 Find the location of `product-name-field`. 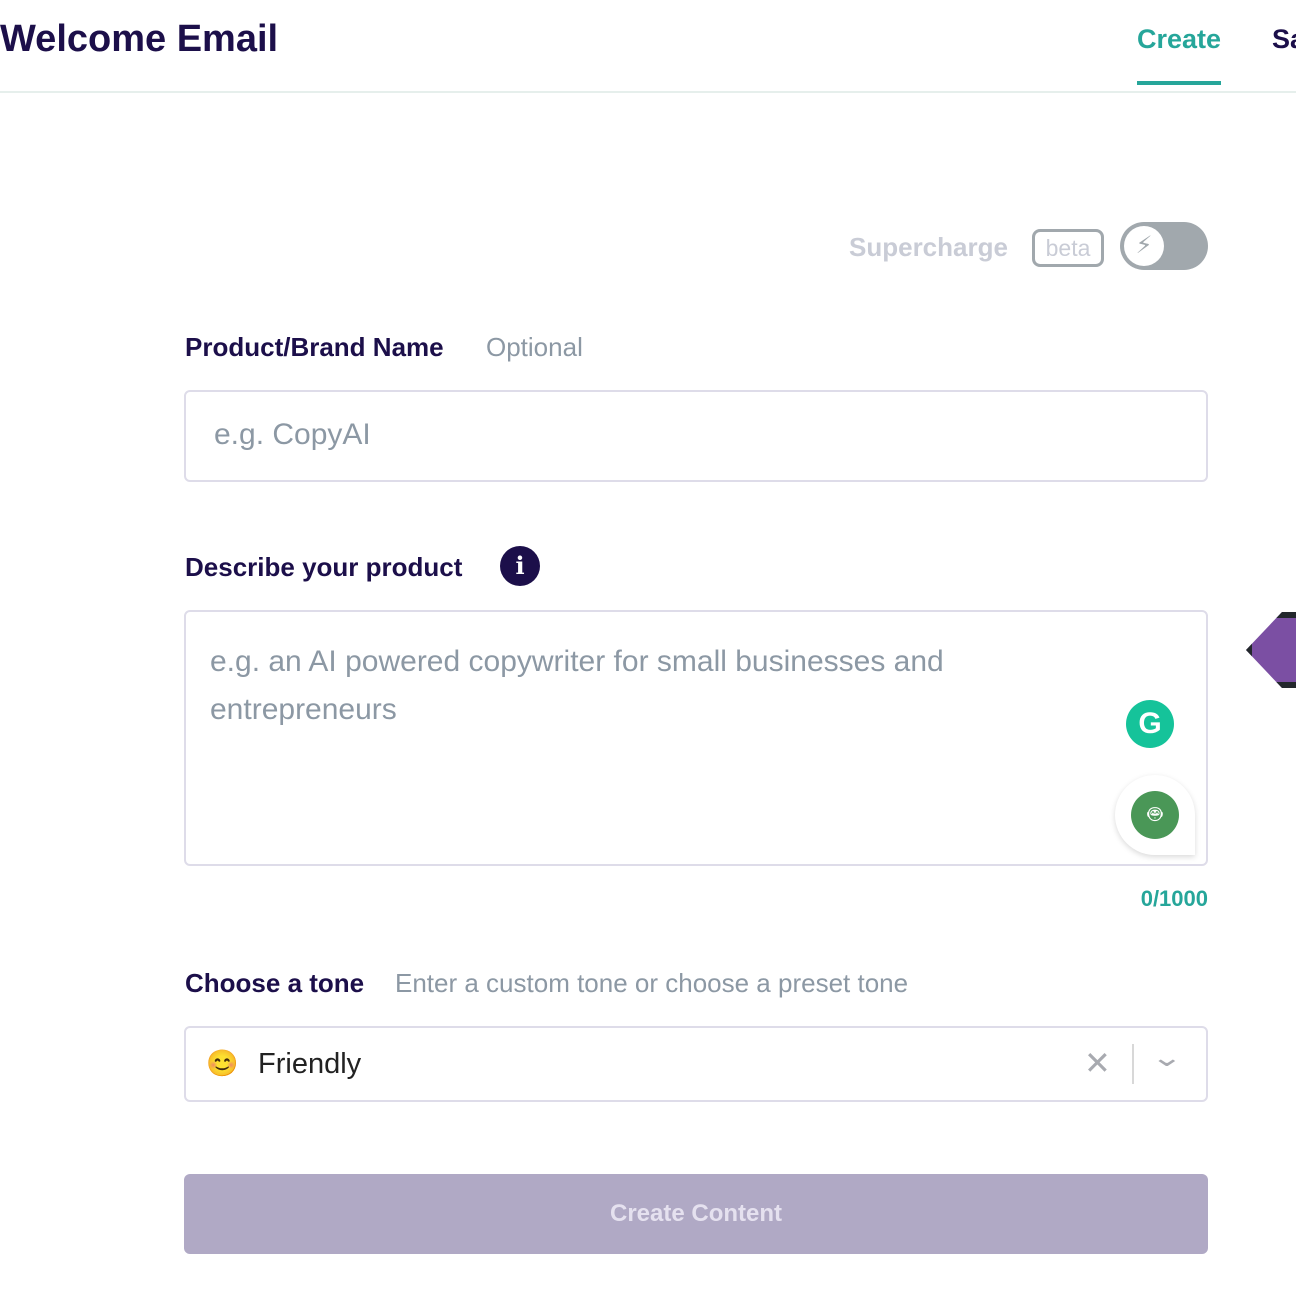

product-name-field is located at coordinates (696, 436).